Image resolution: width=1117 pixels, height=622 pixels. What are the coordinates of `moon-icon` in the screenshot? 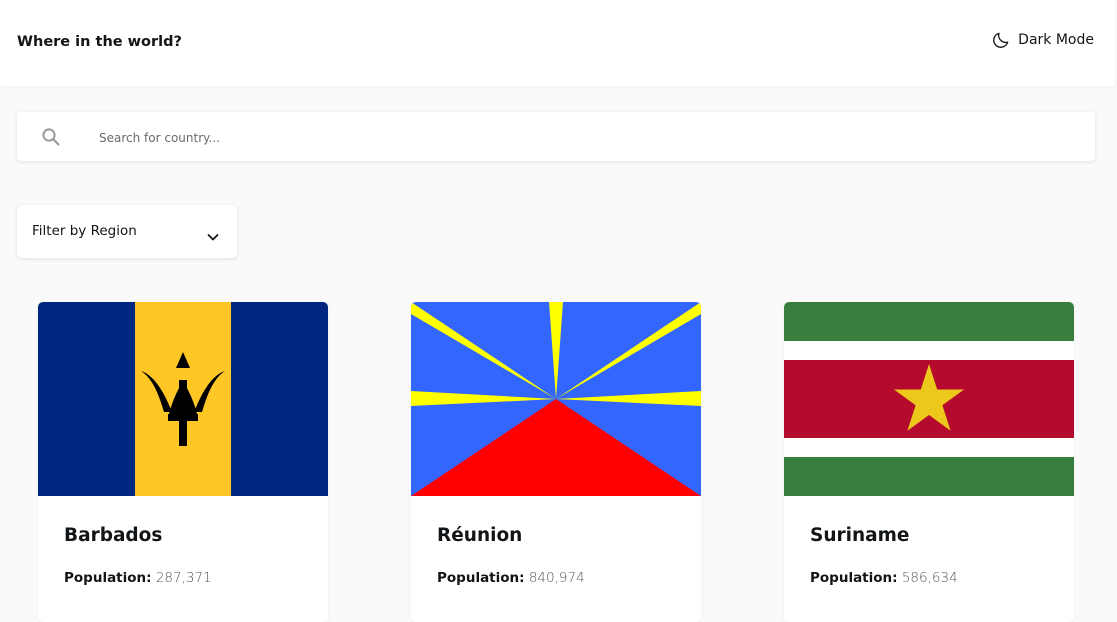 It's located at (1001, 40).